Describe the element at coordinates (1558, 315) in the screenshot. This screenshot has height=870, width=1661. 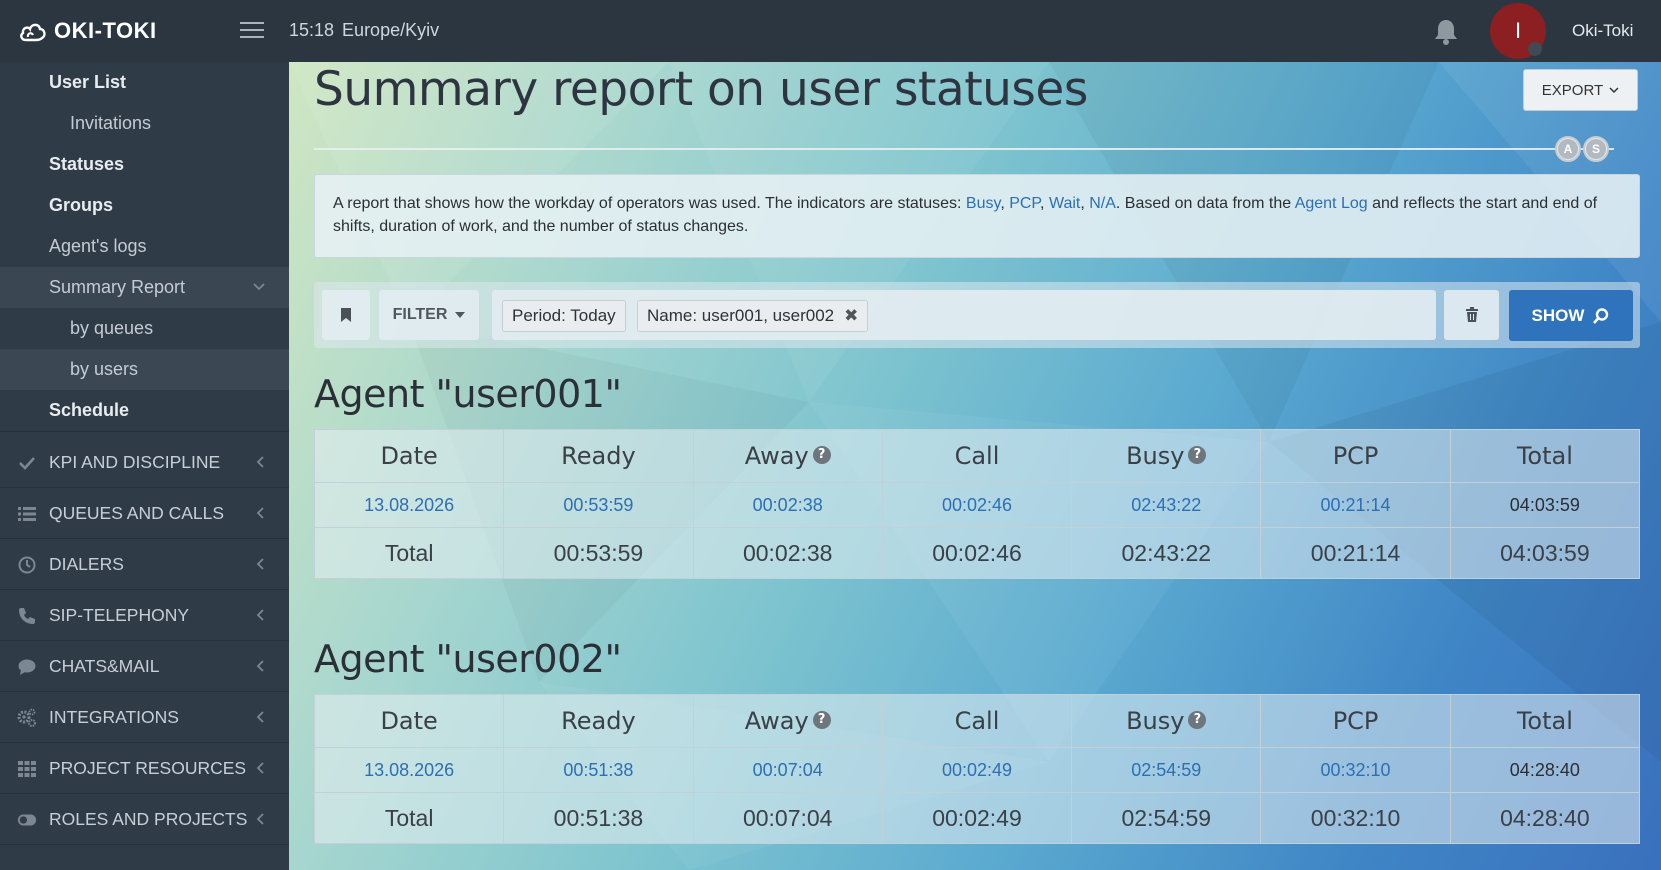
I see `show-button-label: SHOW` at that location.